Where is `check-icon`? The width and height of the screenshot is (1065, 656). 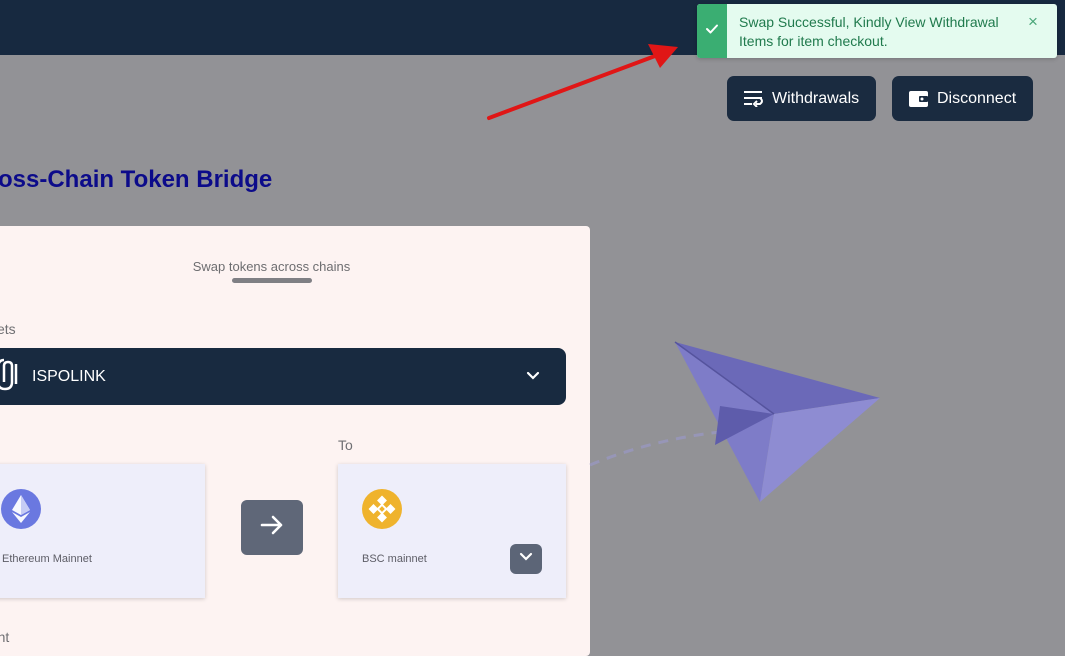 check-icon is located at coordinates (712, 31).